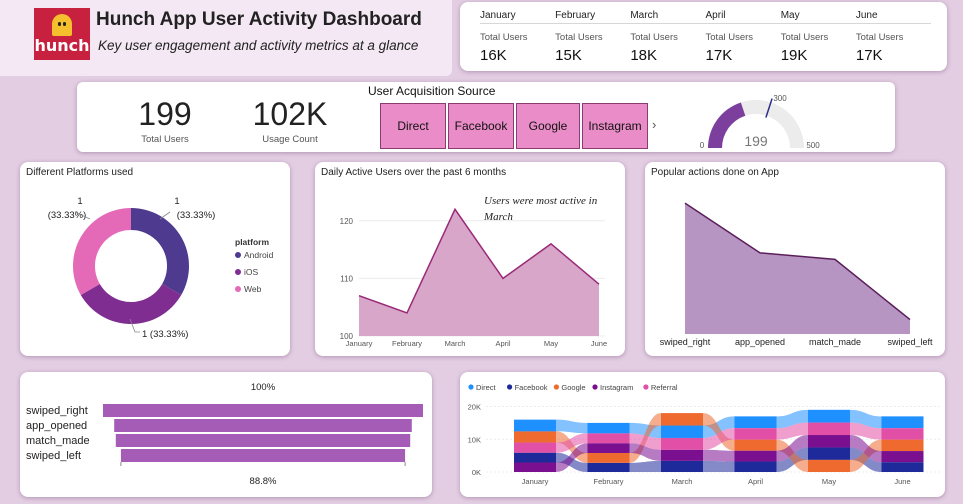 Image resolution: width=963 pixels, height=504 pixels. What do you see at coordinates (818, 37) in the screenshot?
I see `month-kpi: May Total Users 19K` at bounding box center [818, 37].